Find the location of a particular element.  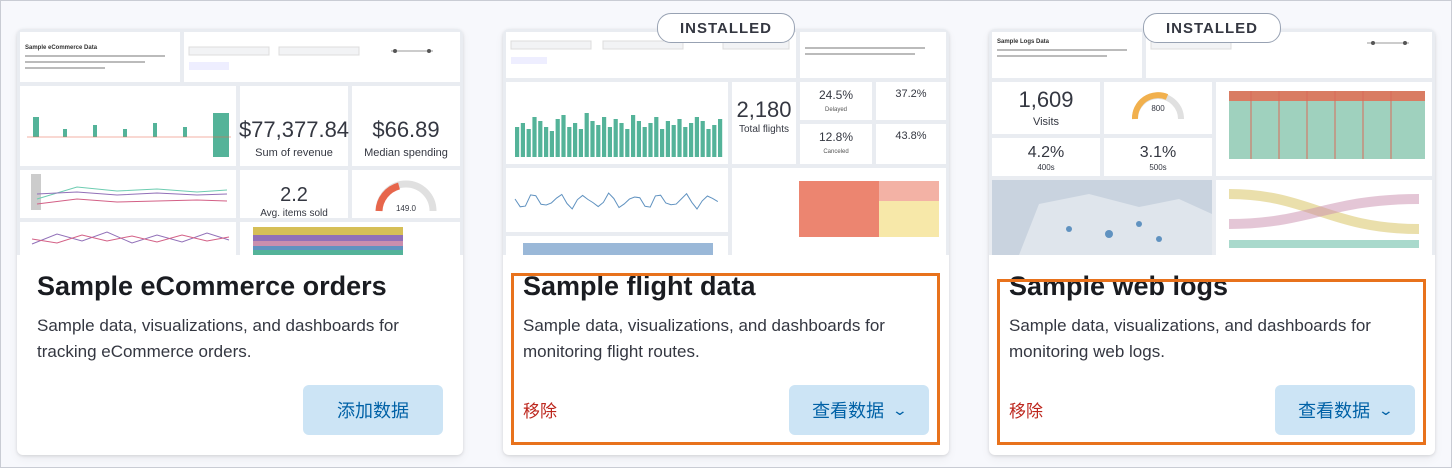

thumb-label-500: 500s is located at coordinates (1157, 167).